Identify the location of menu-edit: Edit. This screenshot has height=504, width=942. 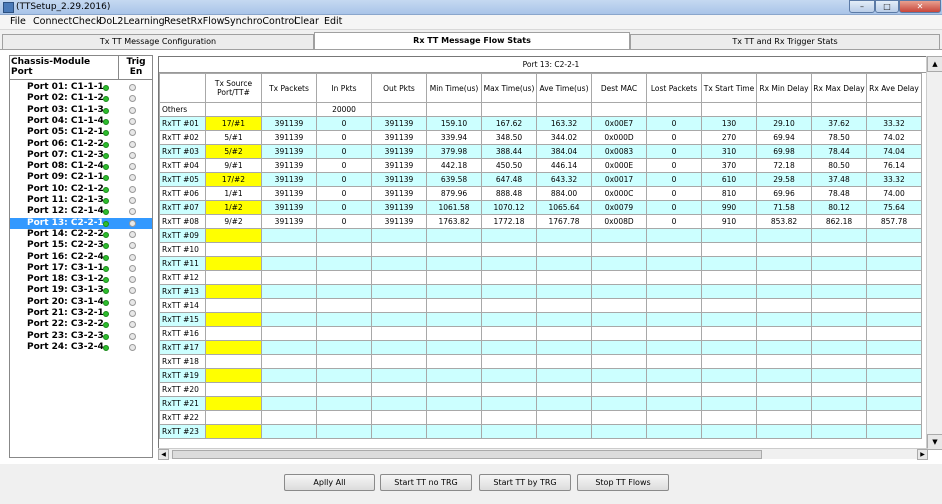
(333, 21).